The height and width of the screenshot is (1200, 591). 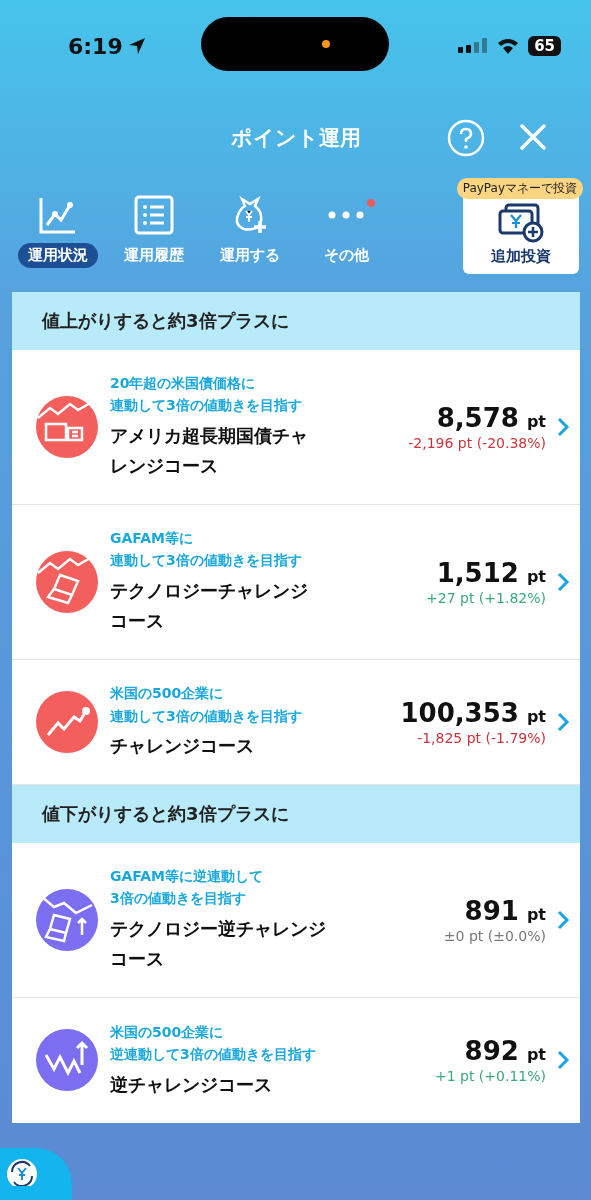 I want to click on line-chart-icon, so click(x=58, y=215).